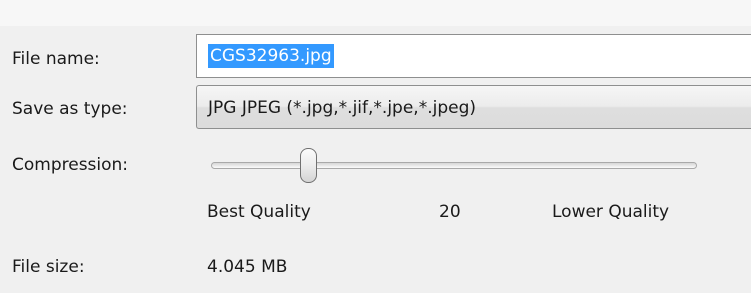 The height and width of the screenshot is (293, 751). Describe the element at coordinates (309, 165) in the screenshot. I see `compression-slider-thumb` at that location.